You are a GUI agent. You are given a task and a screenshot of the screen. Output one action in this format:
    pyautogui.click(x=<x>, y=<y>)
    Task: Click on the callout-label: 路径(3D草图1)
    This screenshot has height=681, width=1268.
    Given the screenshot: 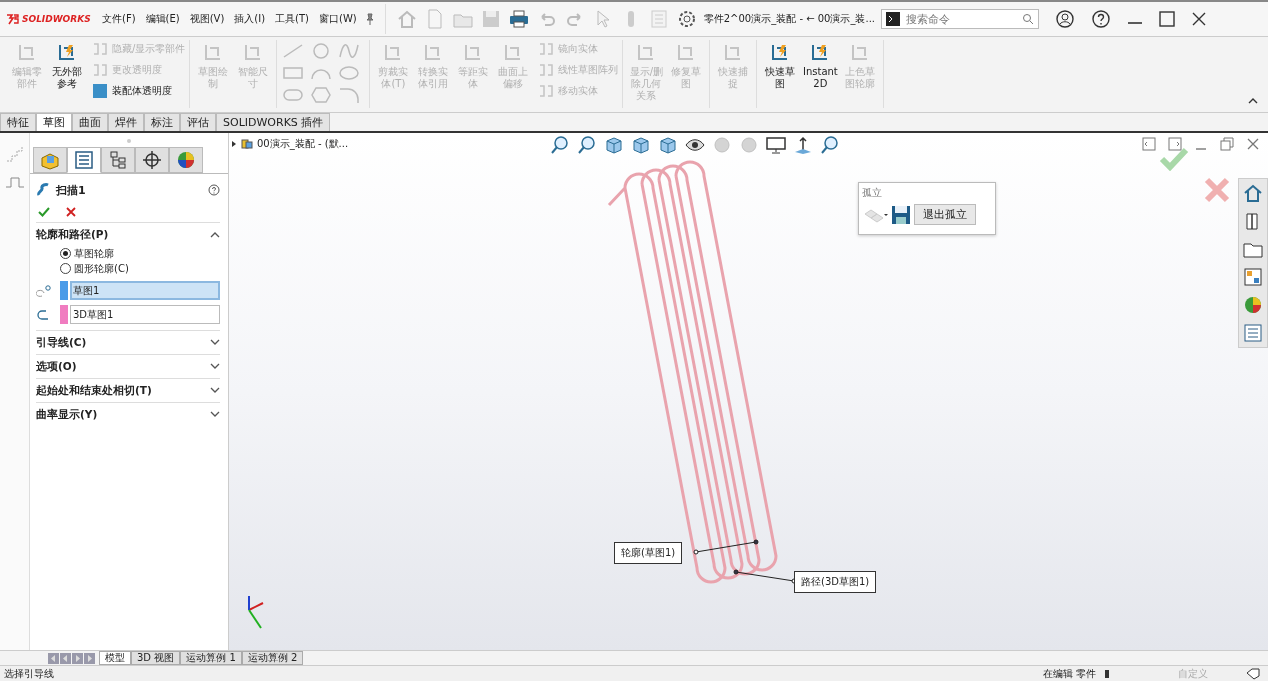 What is the action you would take?
    pyautogui.click(x=835, y=582)
    